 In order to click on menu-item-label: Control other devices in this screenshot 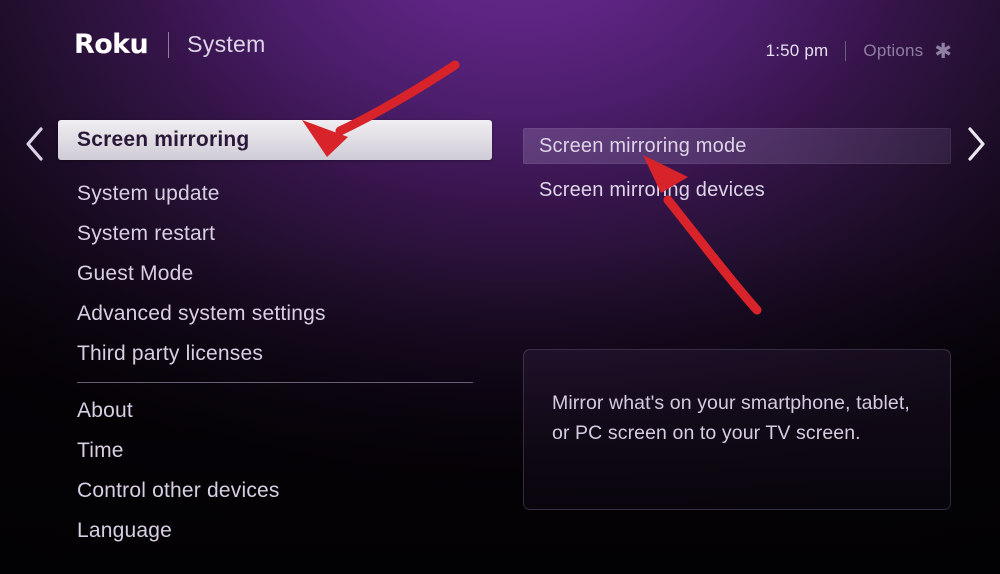, I will do `click(178, 490)`.